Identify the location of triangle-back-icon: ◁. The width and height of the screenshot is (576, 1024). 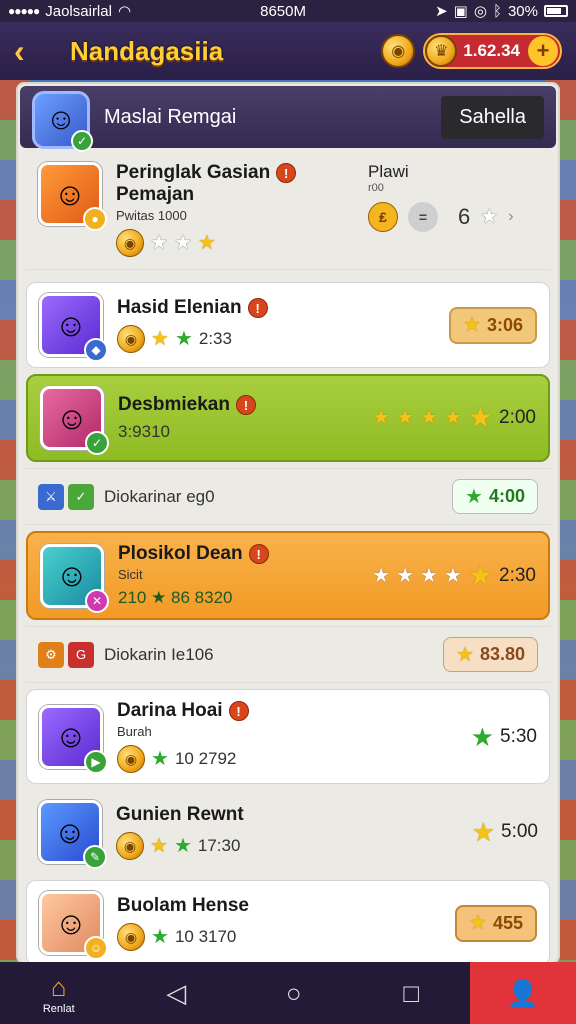
(176, 992).